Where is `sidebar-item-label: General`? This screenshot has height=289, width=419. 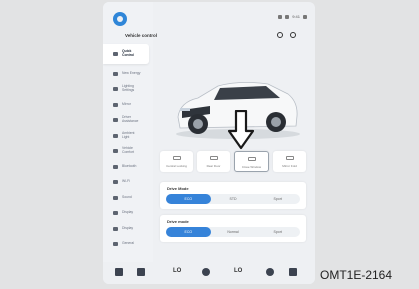 sidebar-item-label: General is located at coordinates (128, 243).